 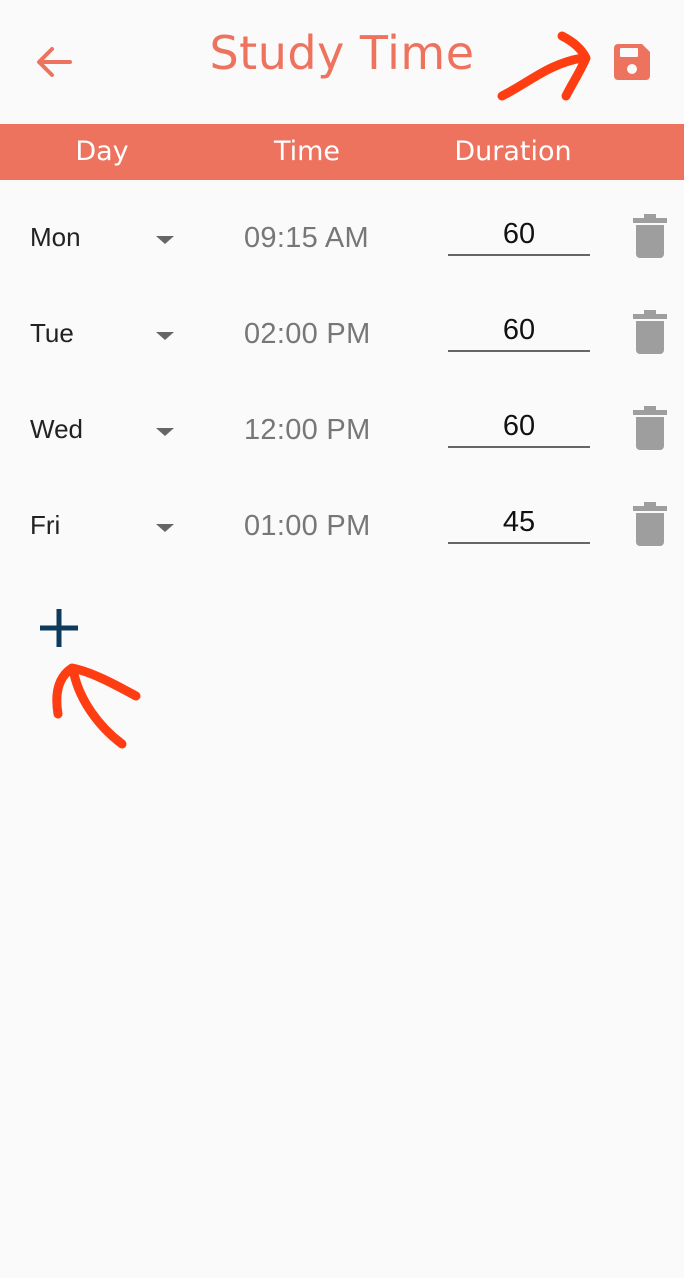 I want to click on time-picker: 02:00 PM, so click(x=307, y=334).